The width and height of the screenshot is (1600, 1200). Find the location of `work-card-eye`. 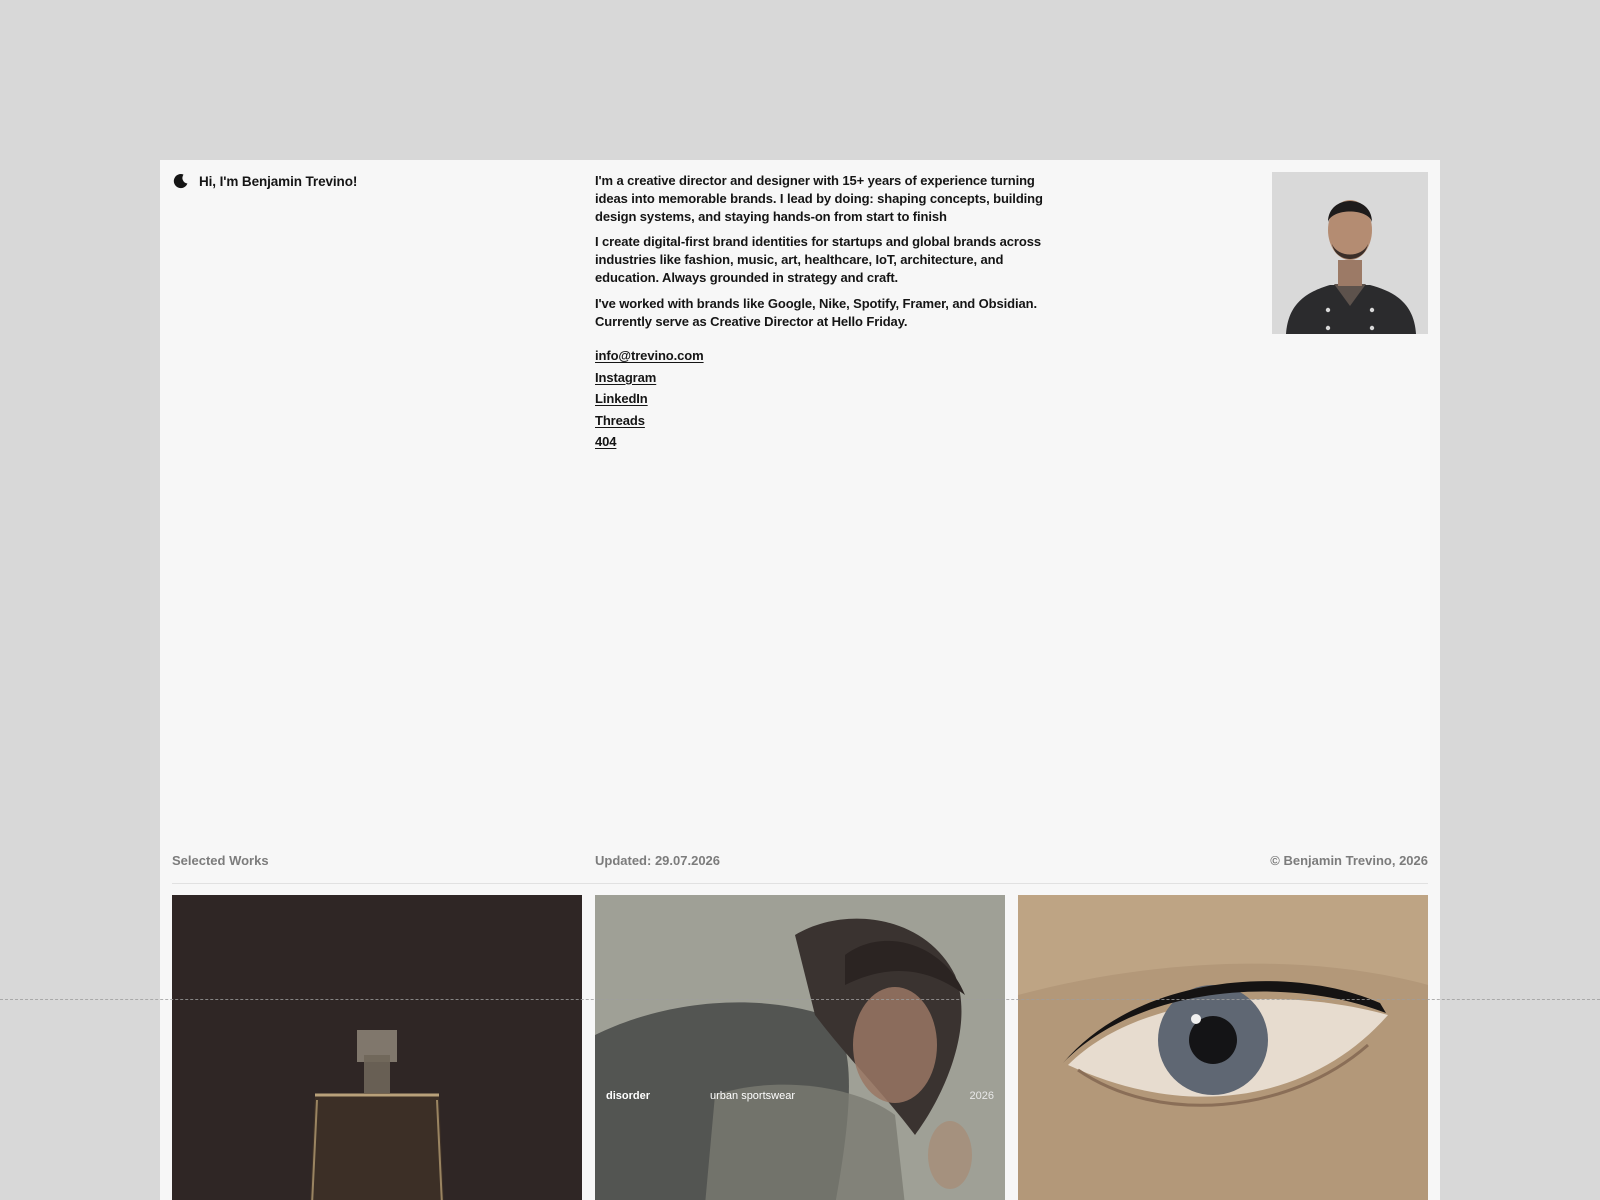

work-card-eye is located at coordinates (1223, 1047).